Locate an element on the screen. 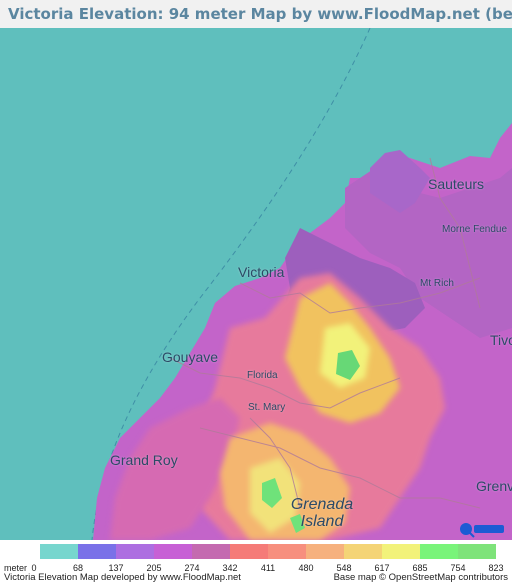 This screenshot has width=512, height=583. place-mt-rich: Mt Rich is located at coordinates (437, 283).